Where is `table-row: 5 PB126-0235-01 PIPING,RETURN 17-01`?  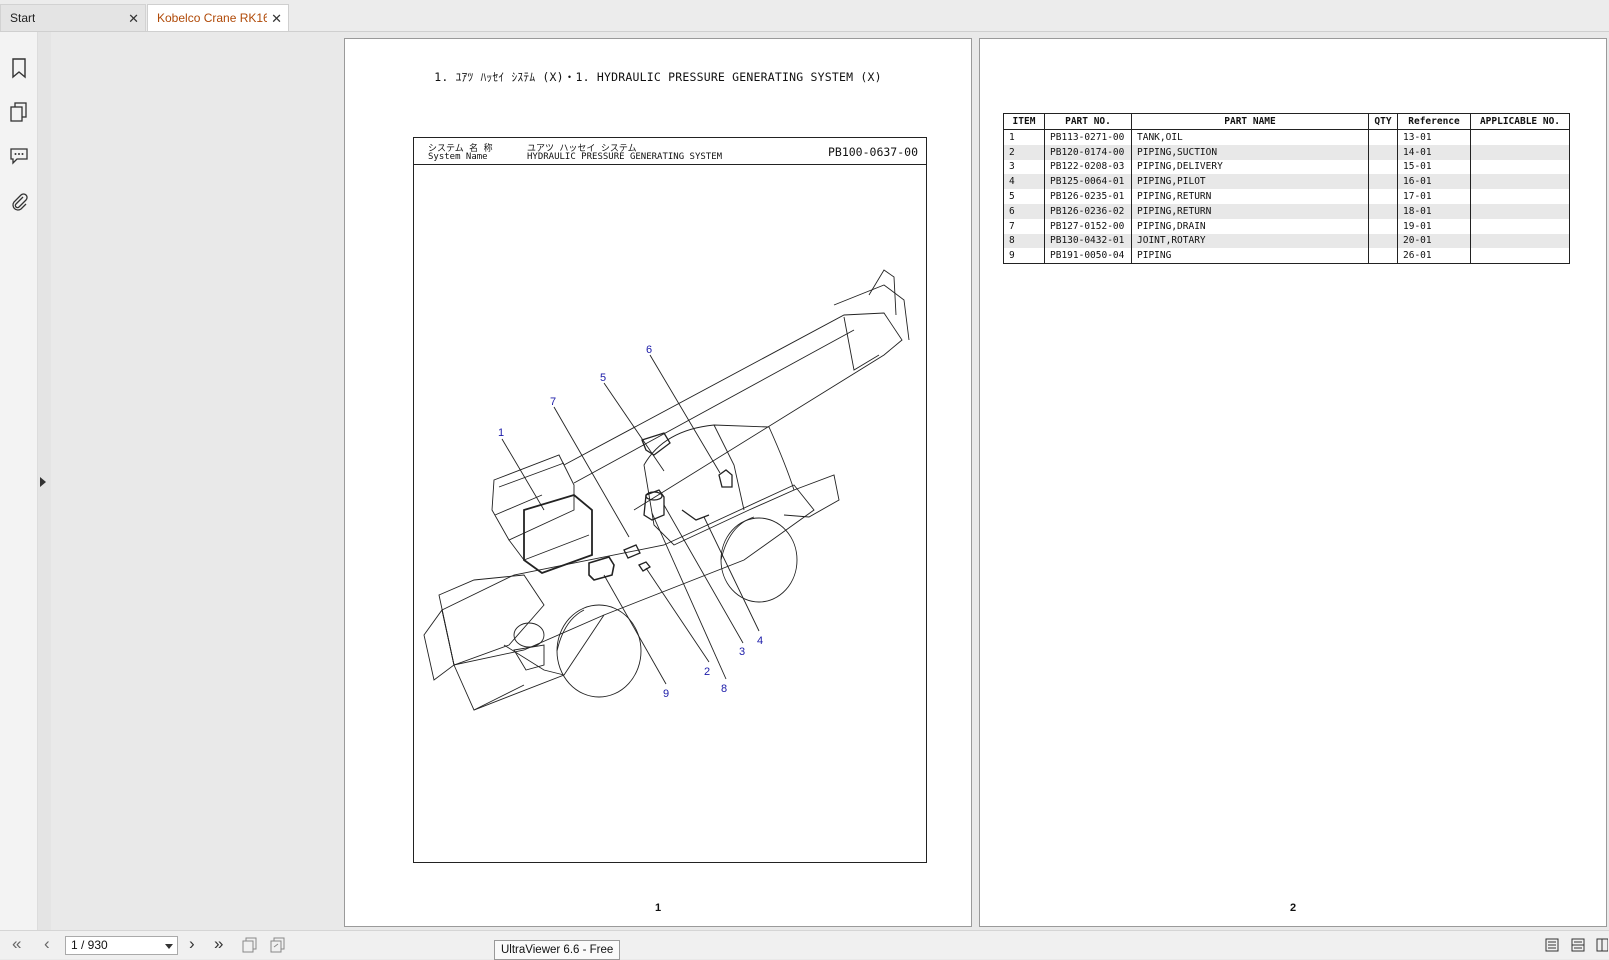 table-row: 5 PB126-0235-01 PIPING,RETURN 17-01 is located at coordinates (1286, 196).